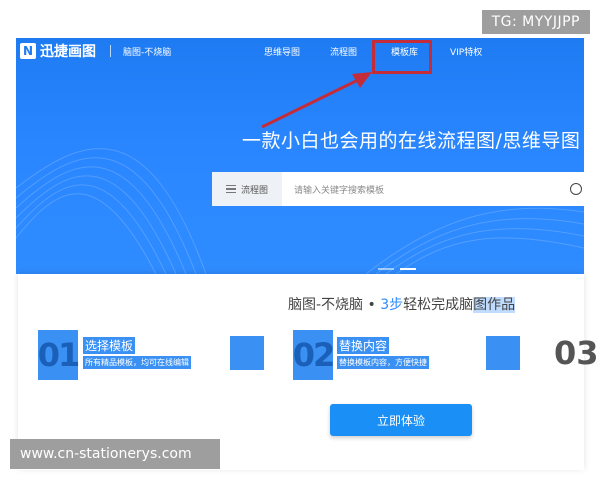 Image resolution: width=600 pixels, height=480 pixels. What do you see at coordinates (147, 52) in the screenshot?
I see `header-slogan: 脑图-不烧脑` at bounding box center [147, 52].